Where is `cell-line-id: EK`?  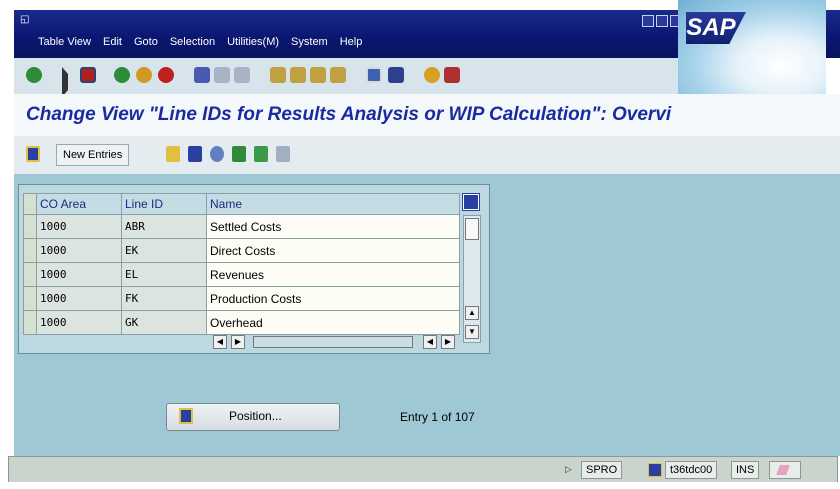 cell-line-id: EK is located at coordinates (164, 250).